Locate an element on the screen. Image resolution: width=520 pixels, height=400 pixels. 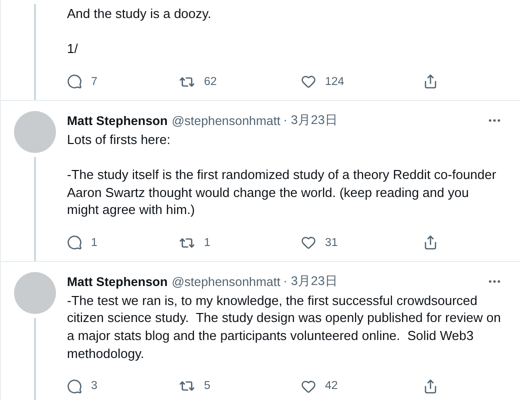
reply-button: 7 is located at coordinates (82, 82).